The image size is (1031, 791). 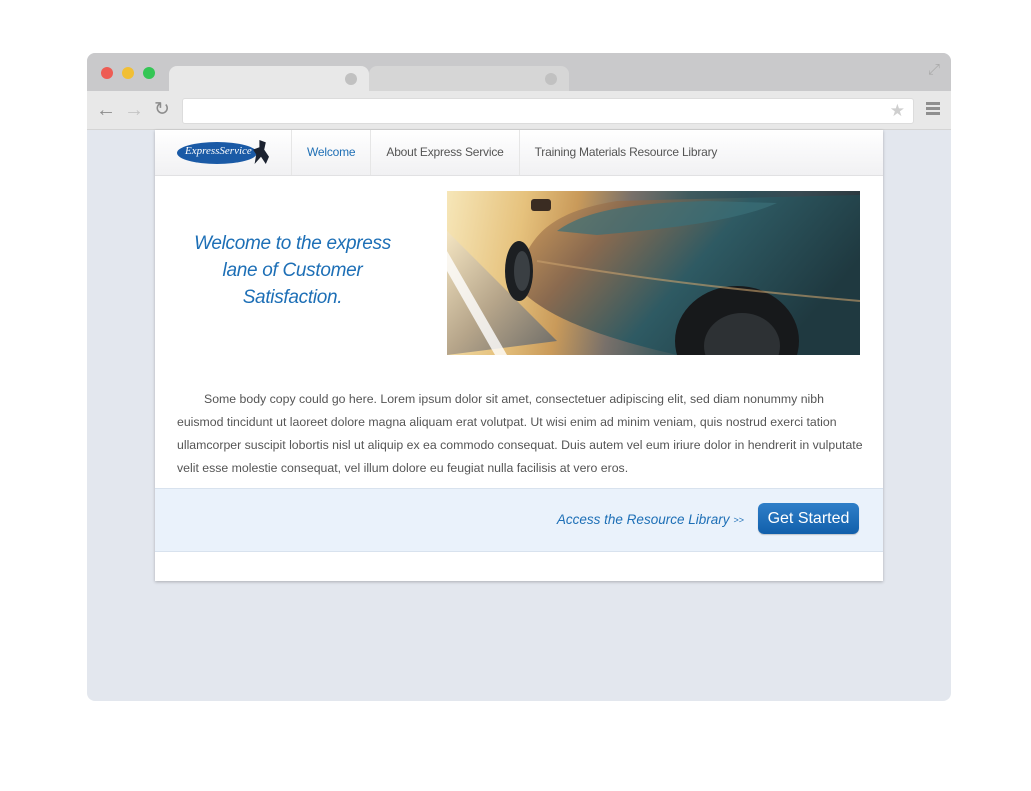 What do you see at coordinates (292, 243) in the screenshot?
I see `hero-headline-line1: Welcome to the express` at bounding box center [292, 243].